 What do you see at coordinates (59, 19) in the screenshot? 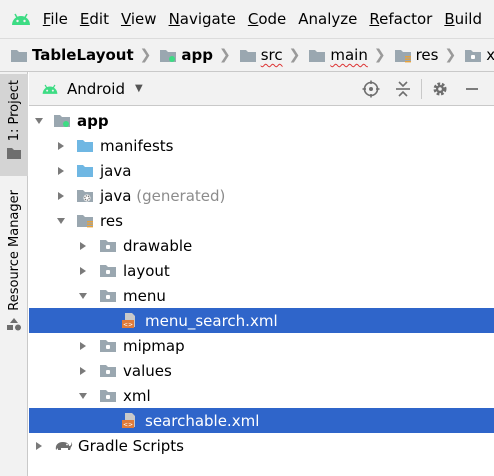
I see `menu-file: File` at bounding box center [59, 19].